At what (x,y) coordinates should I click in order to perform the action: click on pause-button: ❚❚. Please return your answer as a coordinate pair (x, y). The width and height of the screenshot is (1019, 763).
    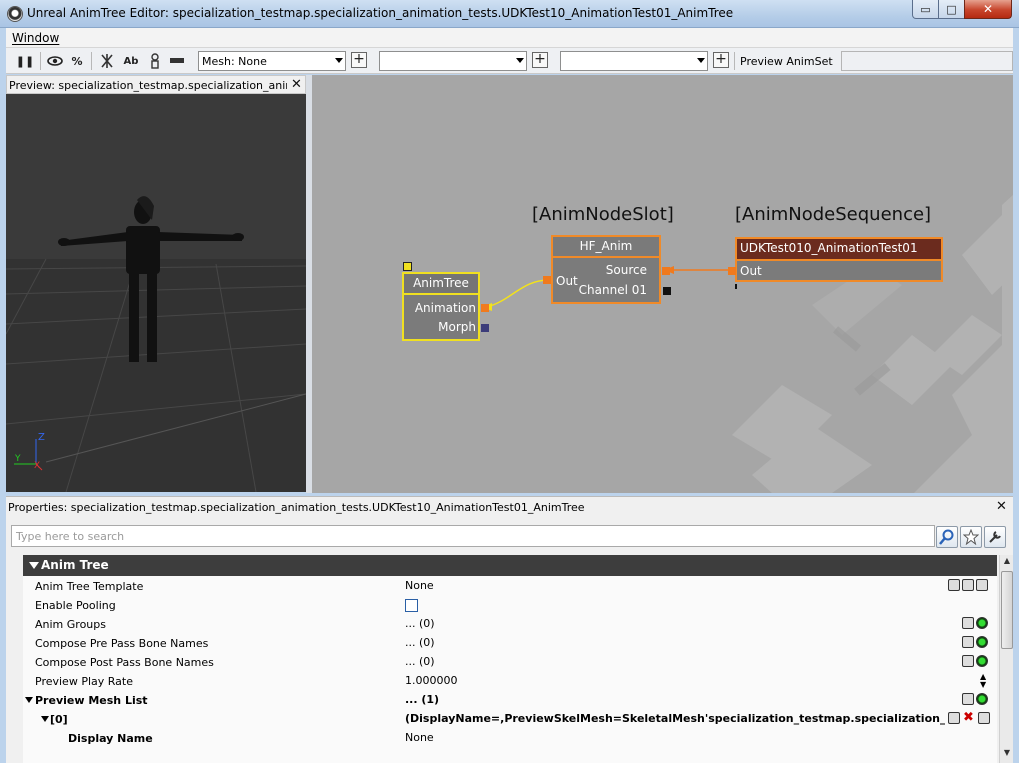
    Looking at the image, I should click on (25, 61).